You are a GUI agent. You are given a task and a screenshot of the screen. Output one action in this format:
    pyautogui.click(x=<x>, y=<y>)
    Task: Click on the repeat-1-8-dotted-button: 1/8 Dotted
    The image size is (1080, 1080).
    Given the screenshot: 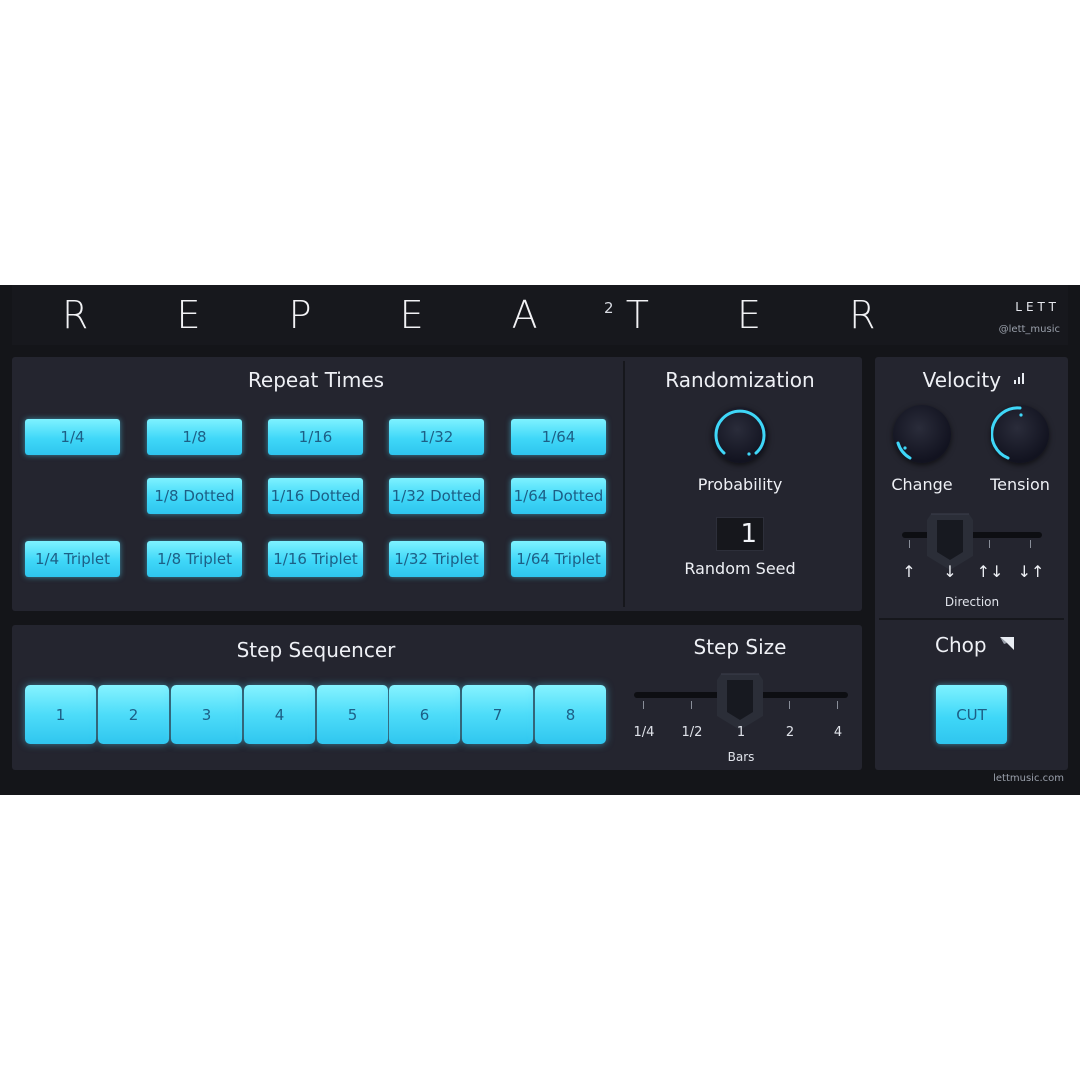 What is the action you would take?
    pyautogui.click(x=194, y=496)
    